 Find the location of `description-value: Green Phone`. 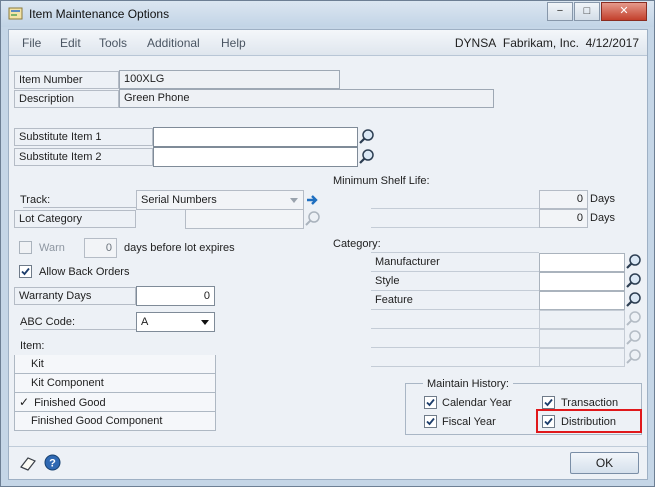

description-value: Green Phone is located at coordinates (306, 98).